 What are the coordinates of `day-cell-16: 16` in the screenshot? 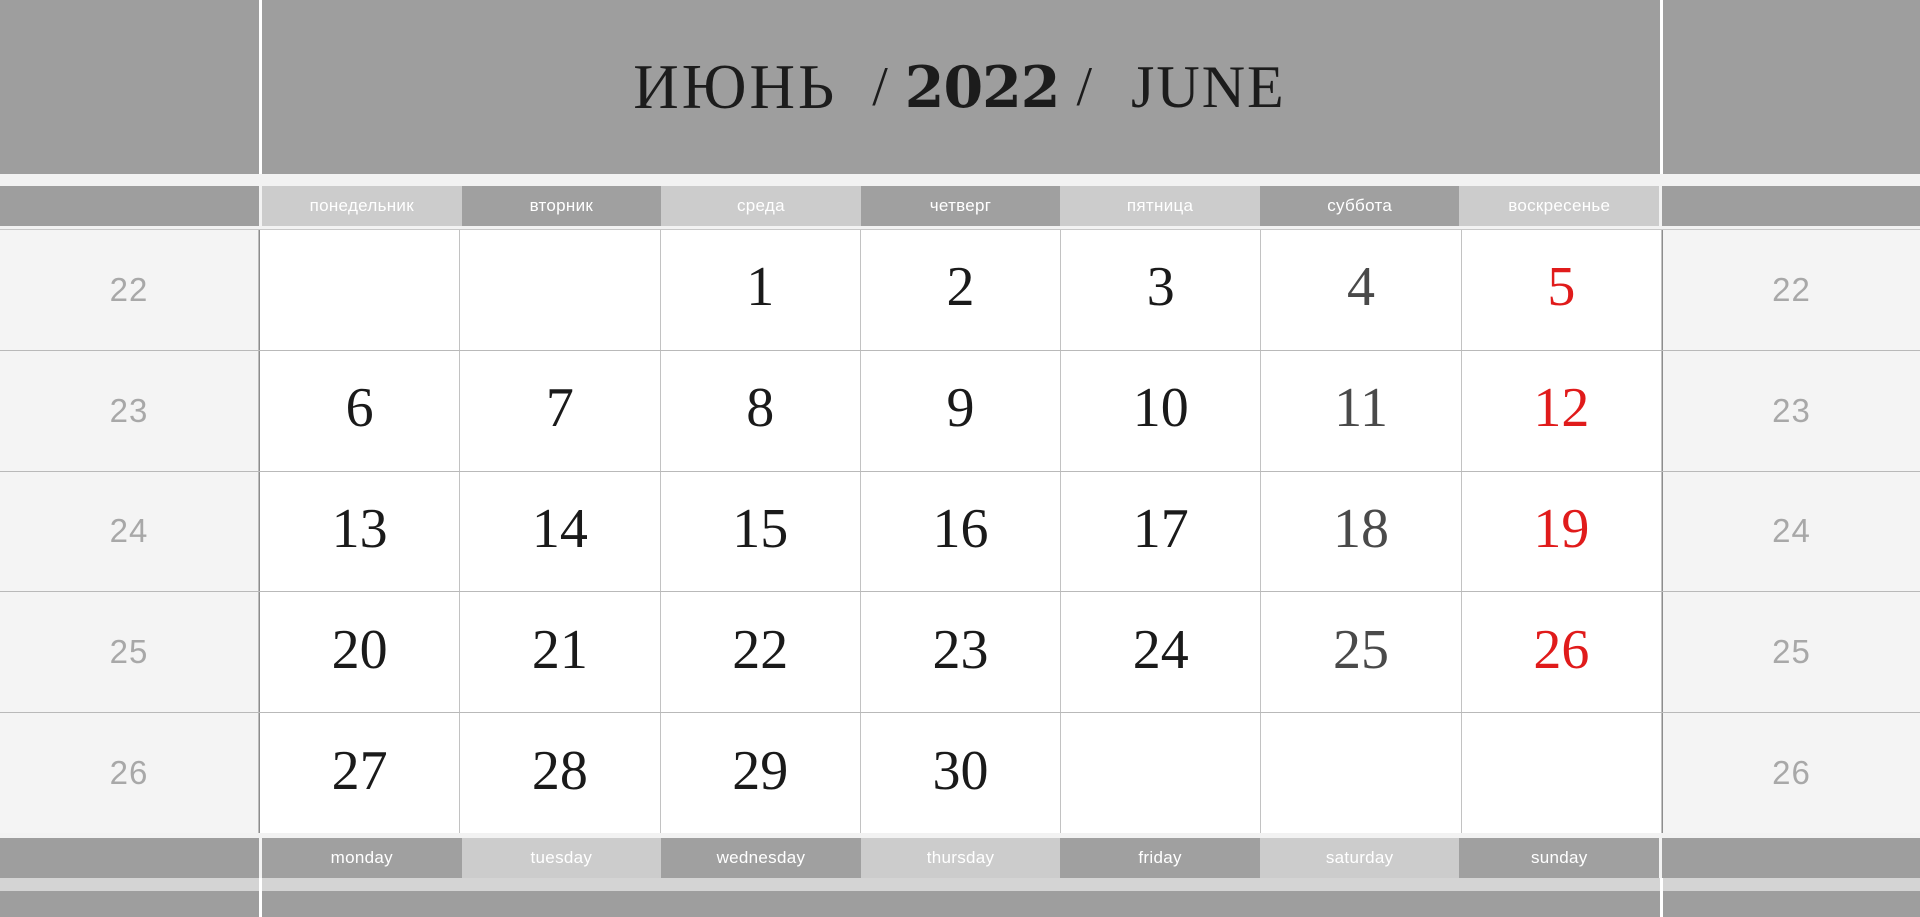 It's located at (960, 531).